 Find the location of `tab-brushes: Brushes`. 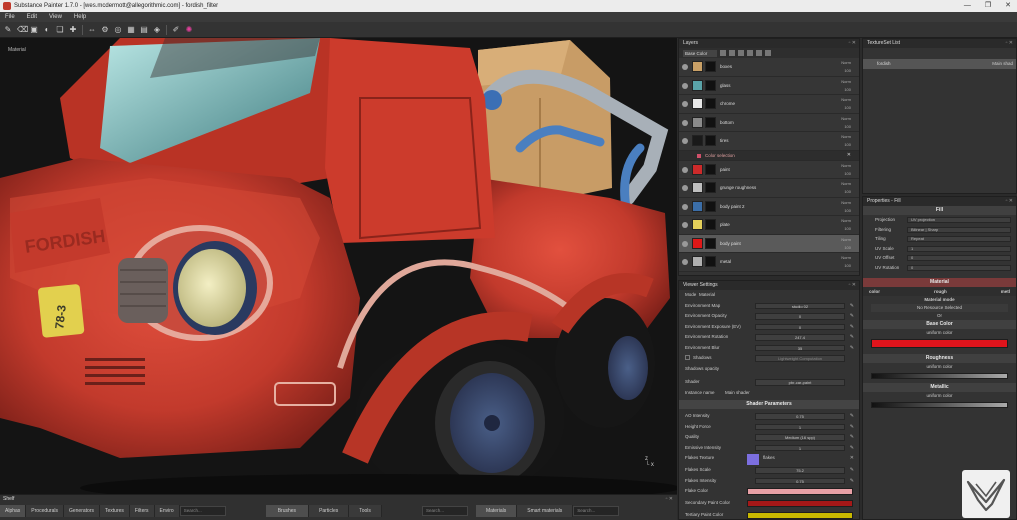

tab-brushes: Brushes is located at coordinates (287, 511).